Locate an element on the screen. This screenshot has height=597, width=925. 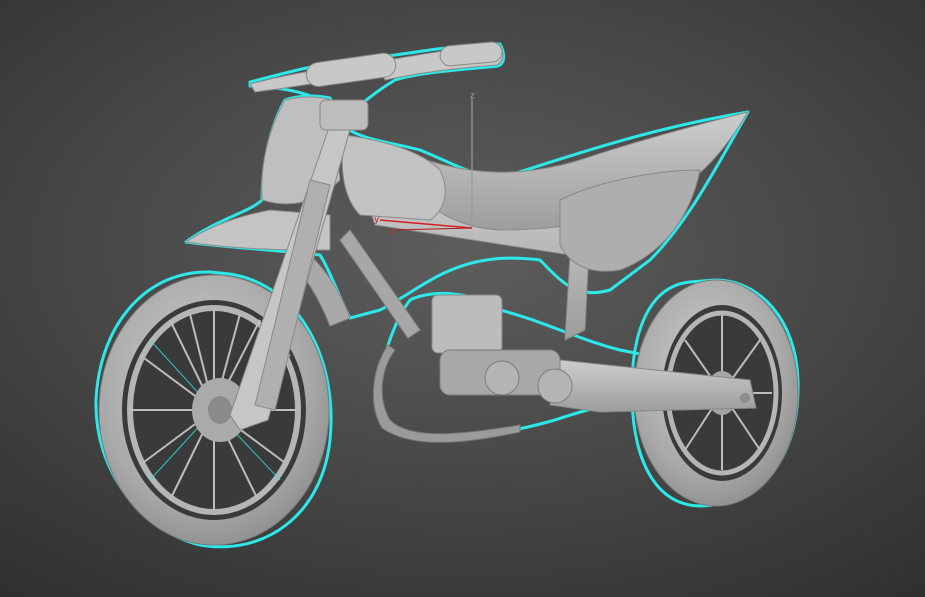
seat-and-rear-fender is located at coordinates (582, 191).